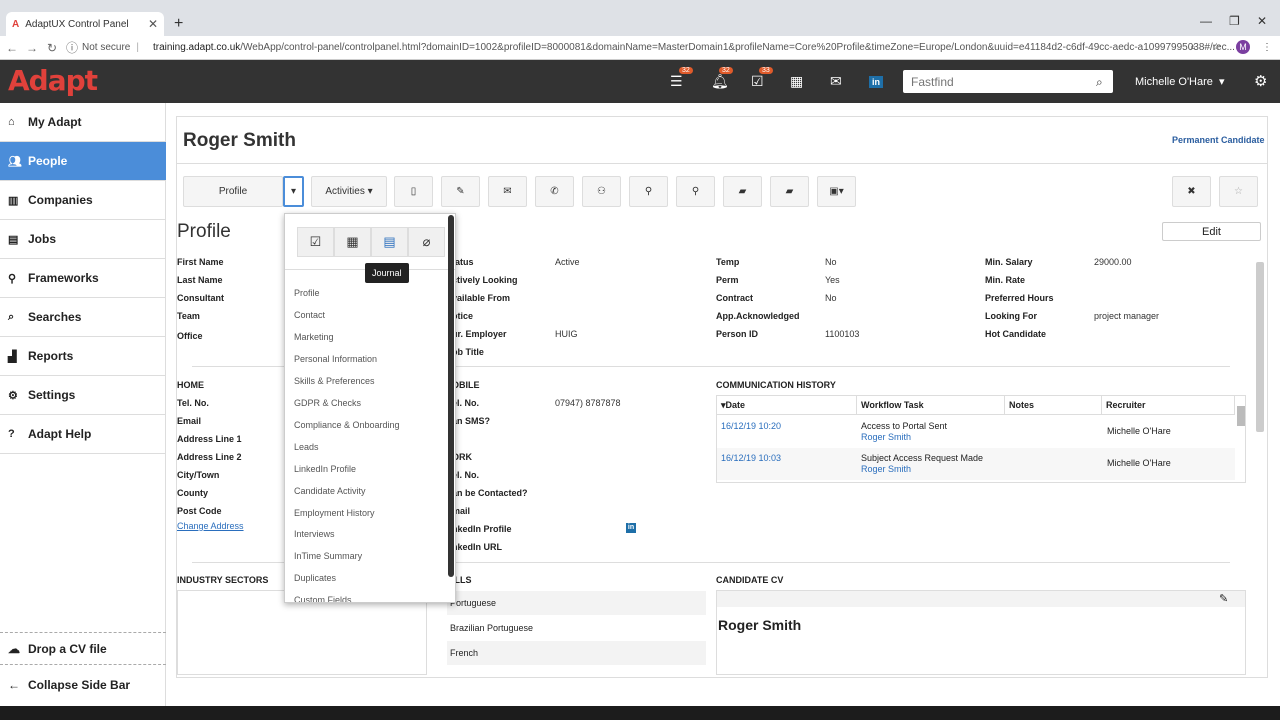 Image resolution: width=1280 pixels, height=720 pixels. I want to click on collapse-sidebar-button: ← Collapse Side Bar, so click(83, 684).